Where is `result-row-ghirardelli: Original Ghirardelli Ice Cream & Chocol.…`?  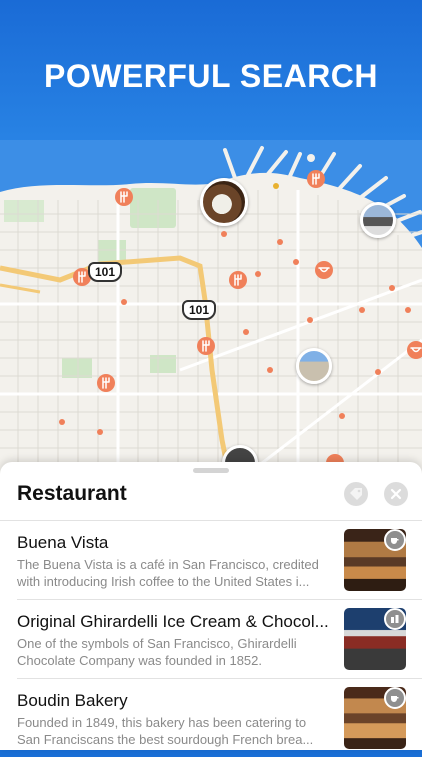
result-row-ghirardelli: Original Ghirardelli Ice Cream & Chocol.… is located at coordinates (211, 639).